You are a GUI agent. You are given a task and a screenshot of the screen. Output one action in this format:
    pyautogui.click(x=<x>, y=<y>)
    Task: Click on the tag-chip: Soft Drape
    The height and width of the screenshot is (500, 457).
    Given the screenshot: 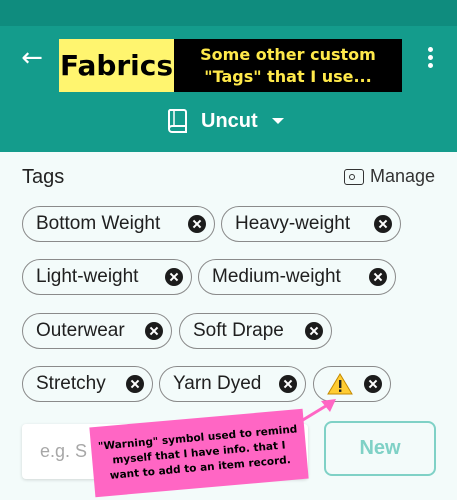 What is the action you would take?
    pyautogui.click(x=255, y=331)
    